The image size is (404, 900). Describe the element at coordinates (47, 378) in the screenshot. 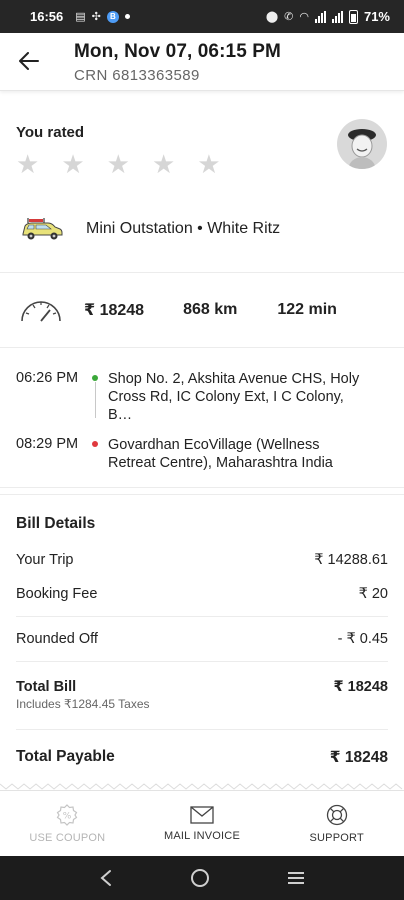

I see `pickup-time: 06:26 PM` at that location.